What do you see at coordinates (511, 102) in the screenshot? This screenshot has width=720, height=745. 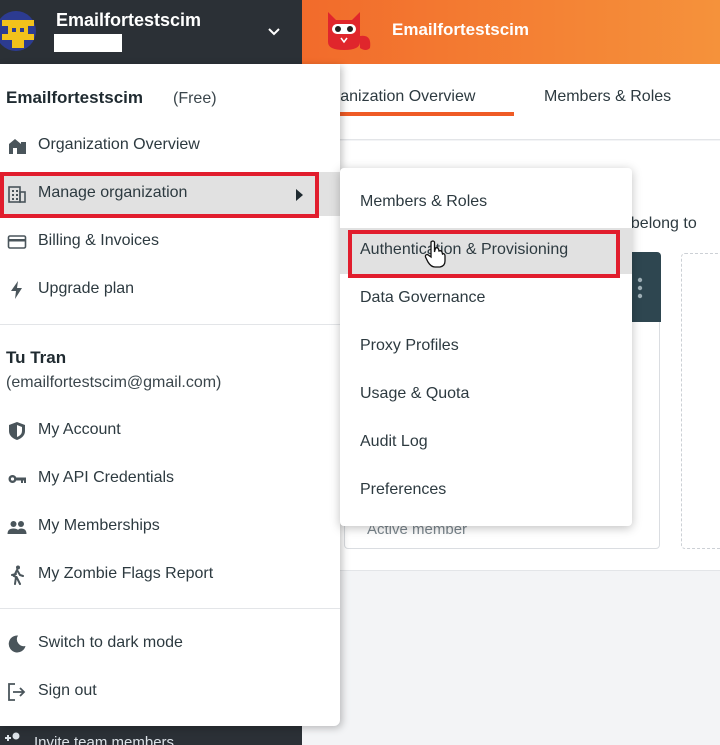 I see `tab-bar: rganization Overview Members & Roles` at bounding box center [511, 102].